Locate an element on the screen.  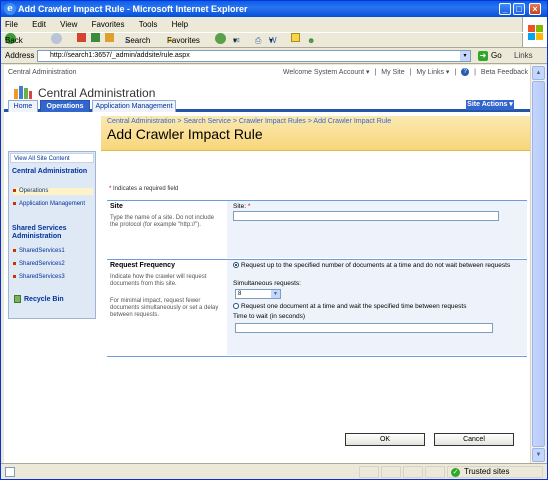
site-heading: Site is located at coordinates (116, 206).